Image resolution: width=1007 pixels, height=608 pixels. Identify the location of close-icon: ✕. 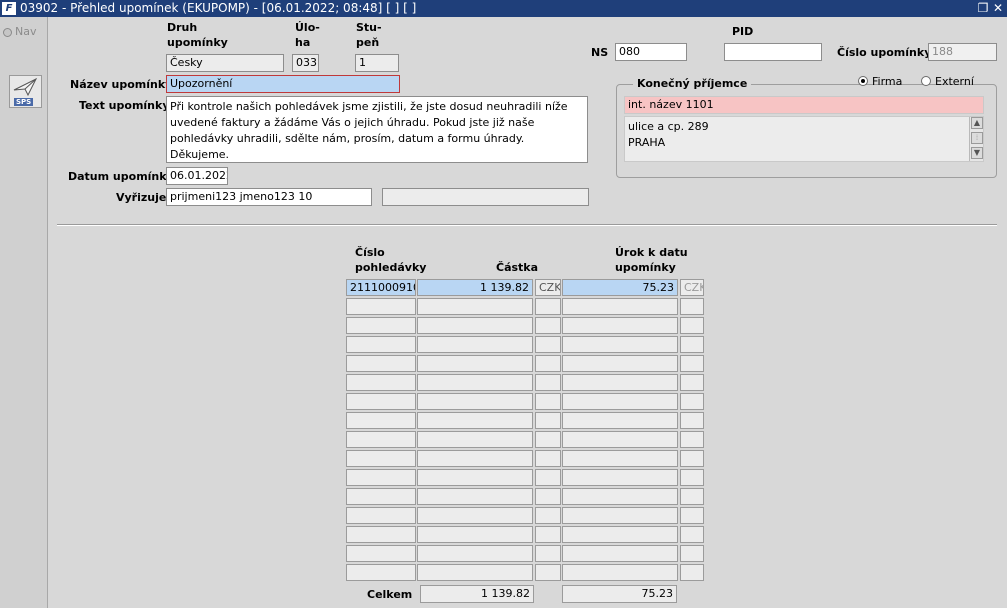
(998, 8).